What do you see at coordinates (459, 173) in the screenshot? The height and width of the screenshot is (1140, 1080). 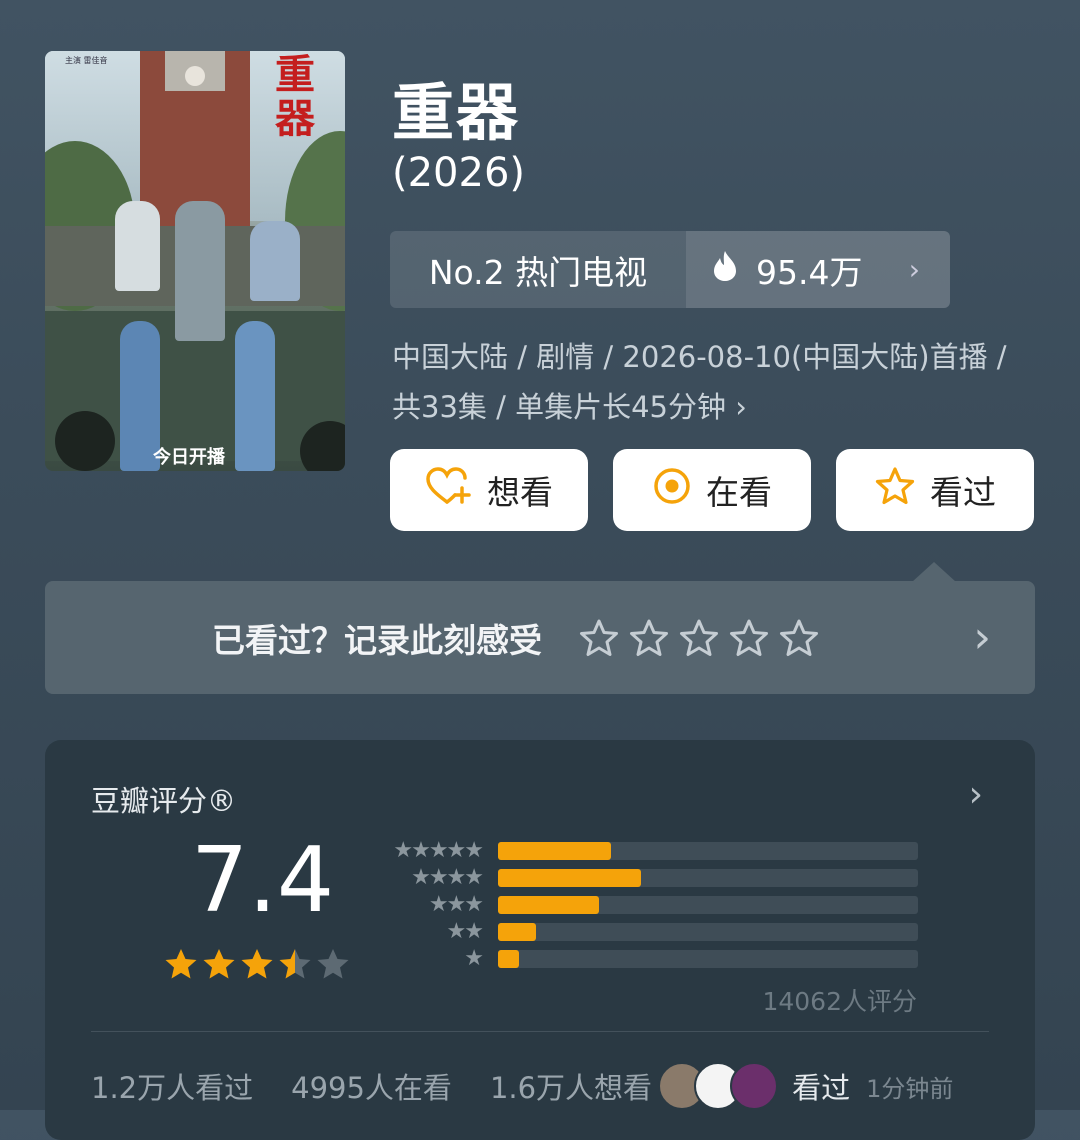 I see `release-year: (2026)` at bounding box center [459, 173].